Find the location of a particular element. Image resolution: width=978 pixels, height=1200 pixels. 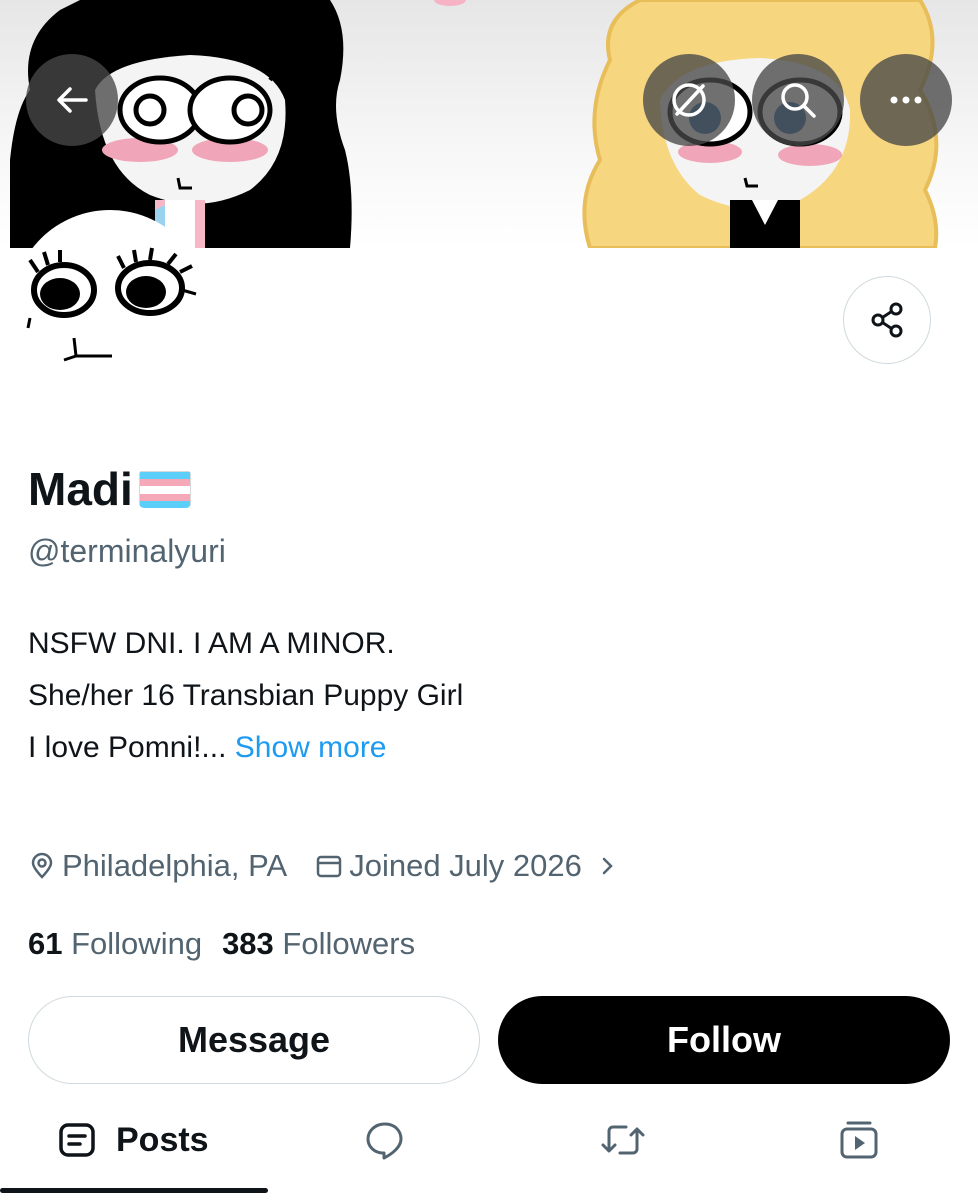

tab-reposts is located at coordinates (623, 1140).